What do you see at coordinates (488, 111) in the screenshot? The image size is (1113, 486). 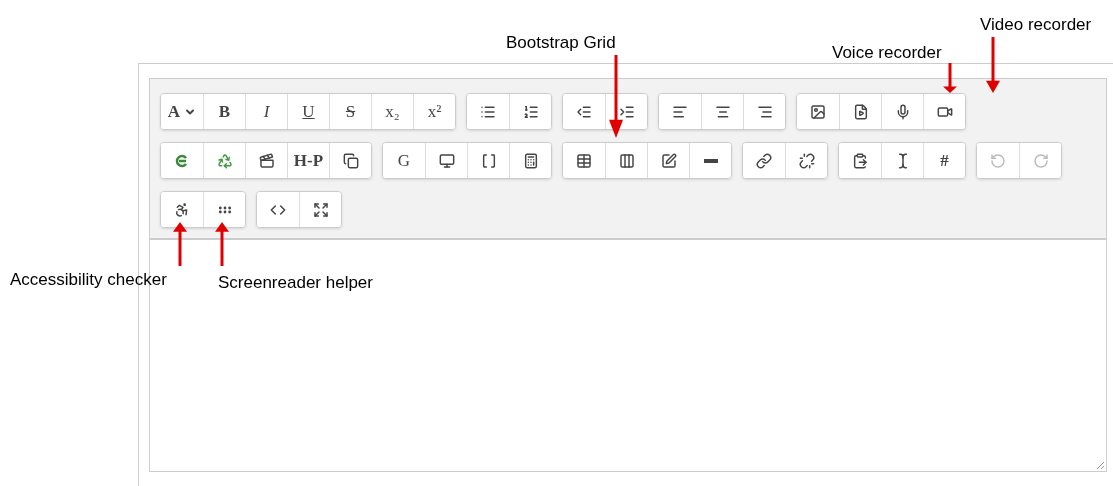 I see `bullet-list-button` at bounding box center [488, 111].